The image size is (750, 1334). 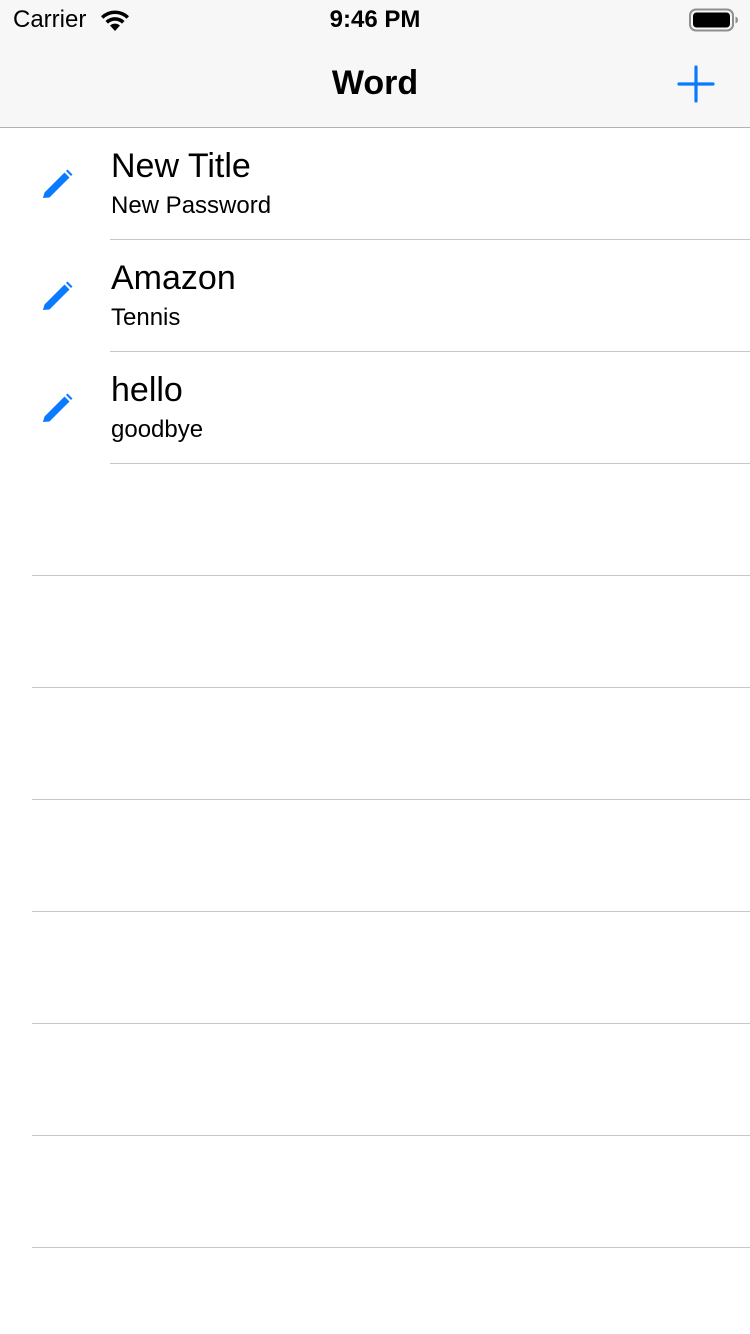 I want to click on status-bar: Carrier 9:46 PM, so click(x=375, y=20).